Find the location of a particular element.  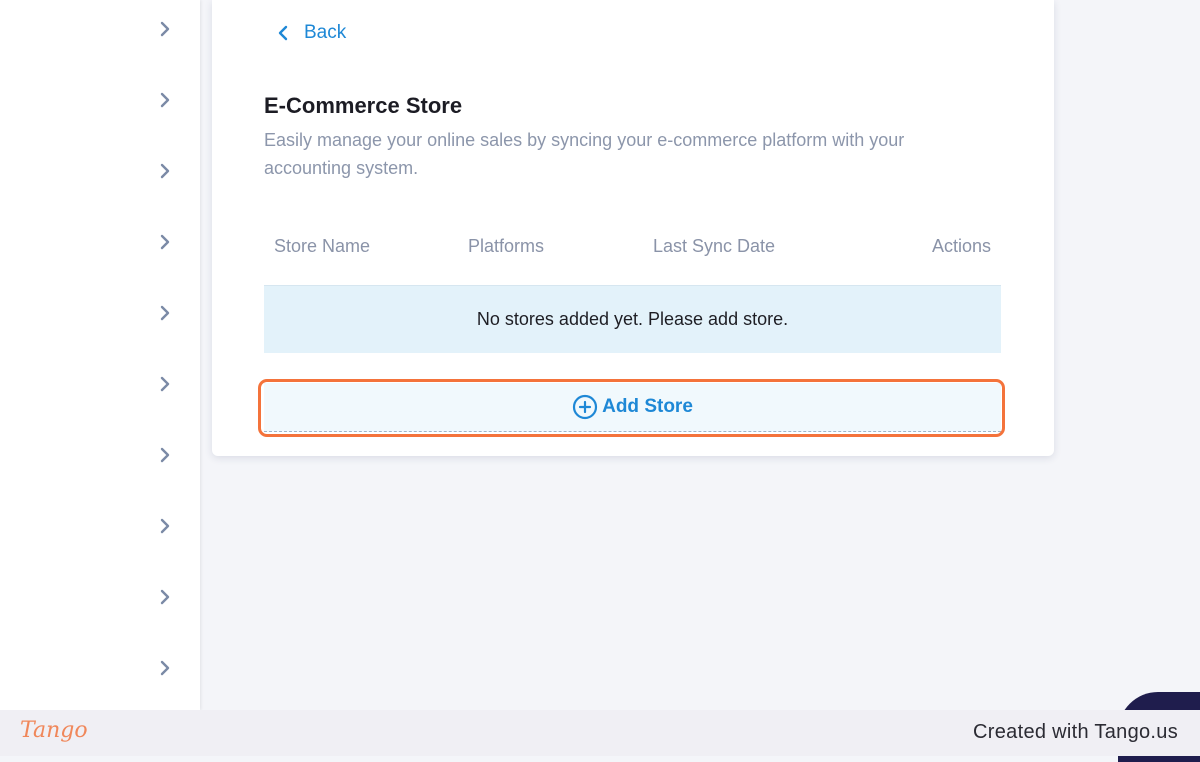

column-header-last-sync-date: Last Sync Date is located at coordinates (714, 246).